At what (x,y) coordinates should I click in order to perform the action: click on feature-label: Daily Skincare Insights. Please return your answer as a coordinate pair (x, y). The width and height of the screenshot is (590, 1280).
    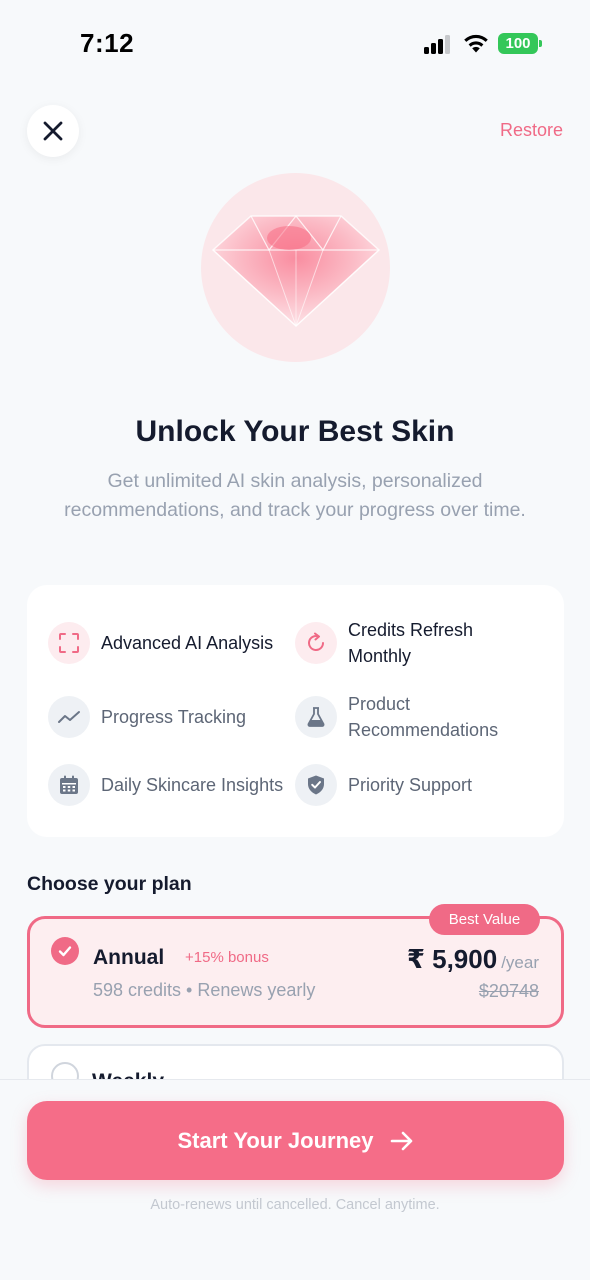
    Looking at the image, I should click on (192, 785).